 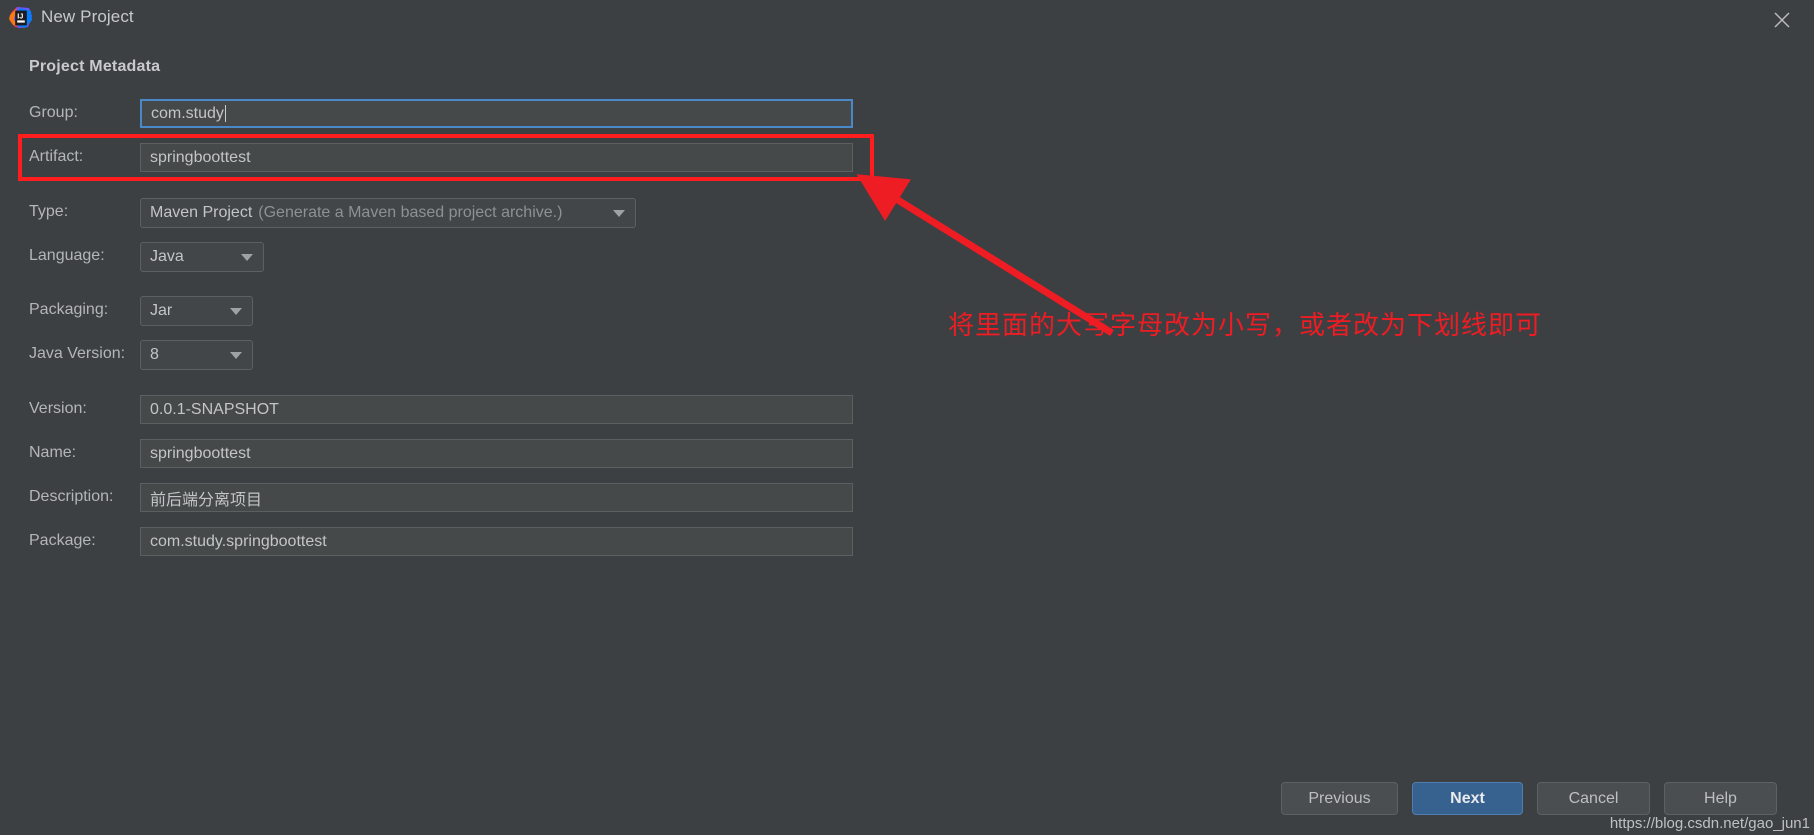 What do you see at coordinates (69, 309) in the screenshot?
I see `label-packaging: Packaging:` at bounding box center [69, 309].